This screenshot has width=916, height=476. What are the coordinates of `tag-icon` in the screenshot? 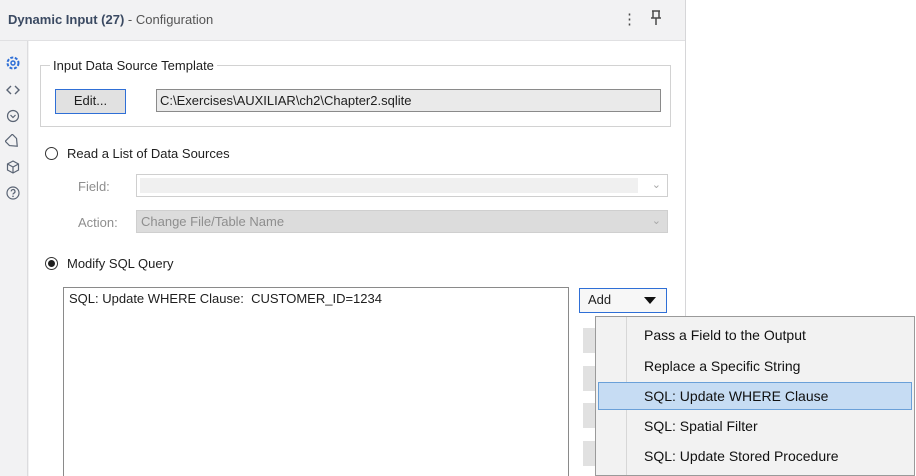 It's located at (12, 141).